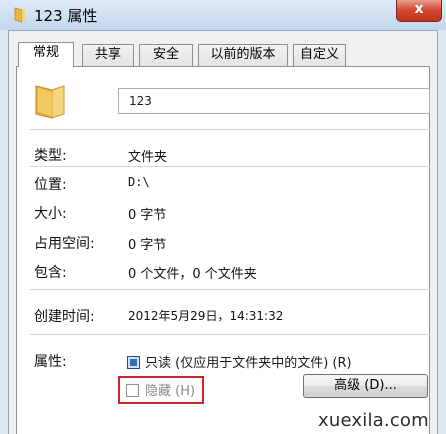  I want to click on type-value: 文件夹, so click(148, 157).